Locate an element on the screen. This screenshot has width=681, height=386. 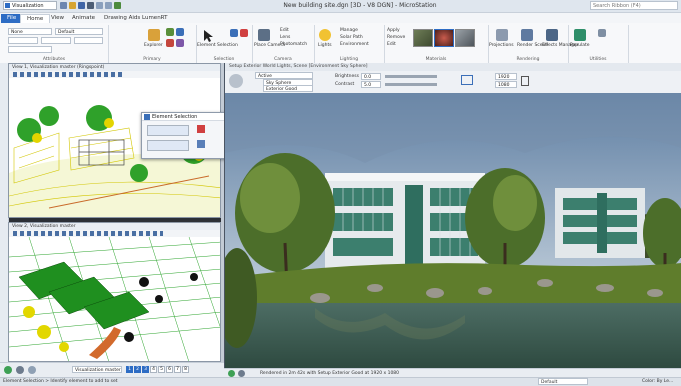
view-2-window: View 2, Visualization master is located at coordinates (114, 292).